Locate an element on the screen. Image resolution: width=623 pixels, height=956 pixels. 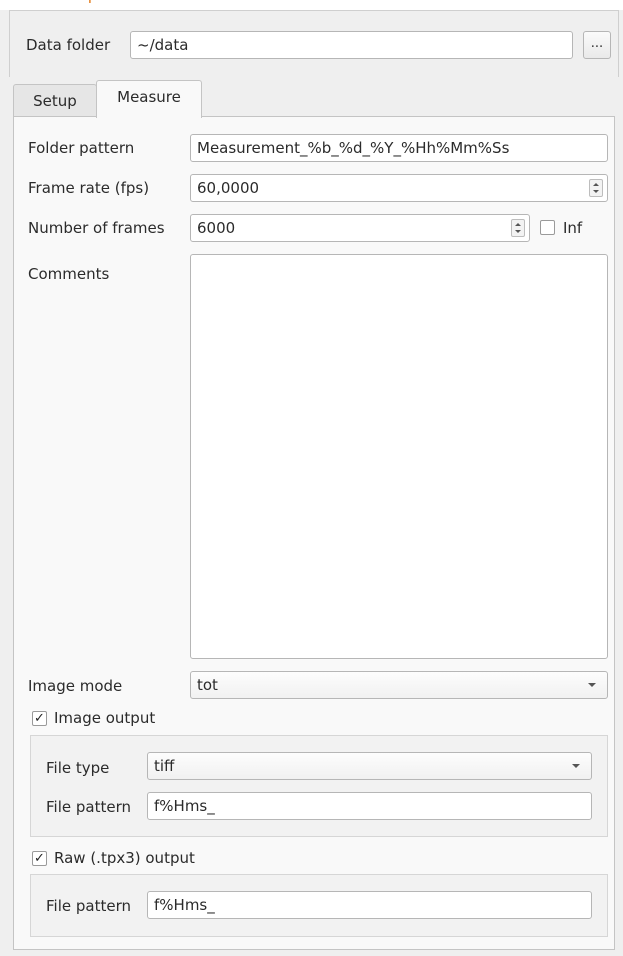
data-folder-label: Data folder is located at coordinates (68, 45).